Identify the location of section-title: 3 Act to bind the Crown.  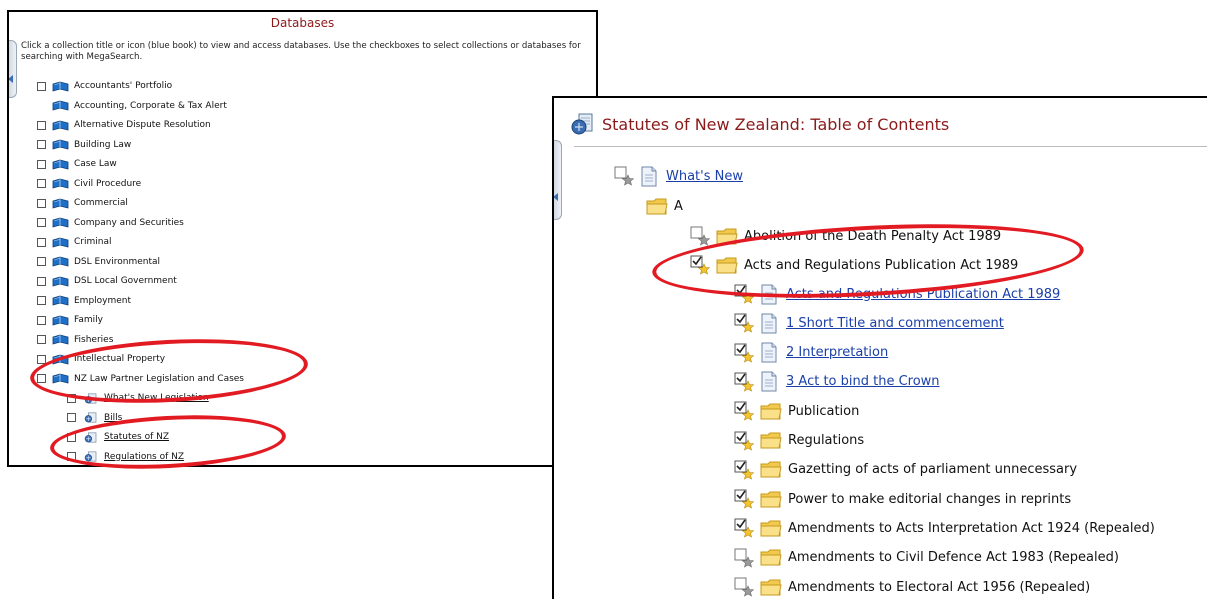
(863, 381).